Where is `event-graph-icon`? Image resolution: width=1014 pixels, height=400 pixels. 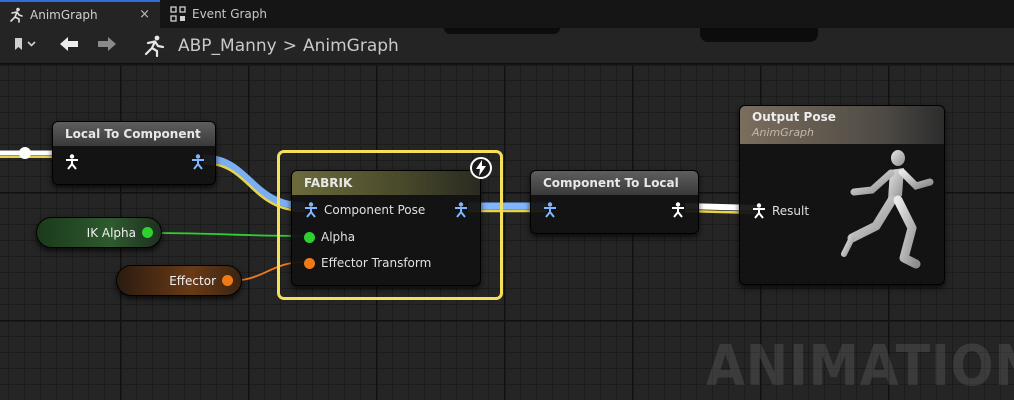 event-graph-icon is located at coordinates (178, 14).